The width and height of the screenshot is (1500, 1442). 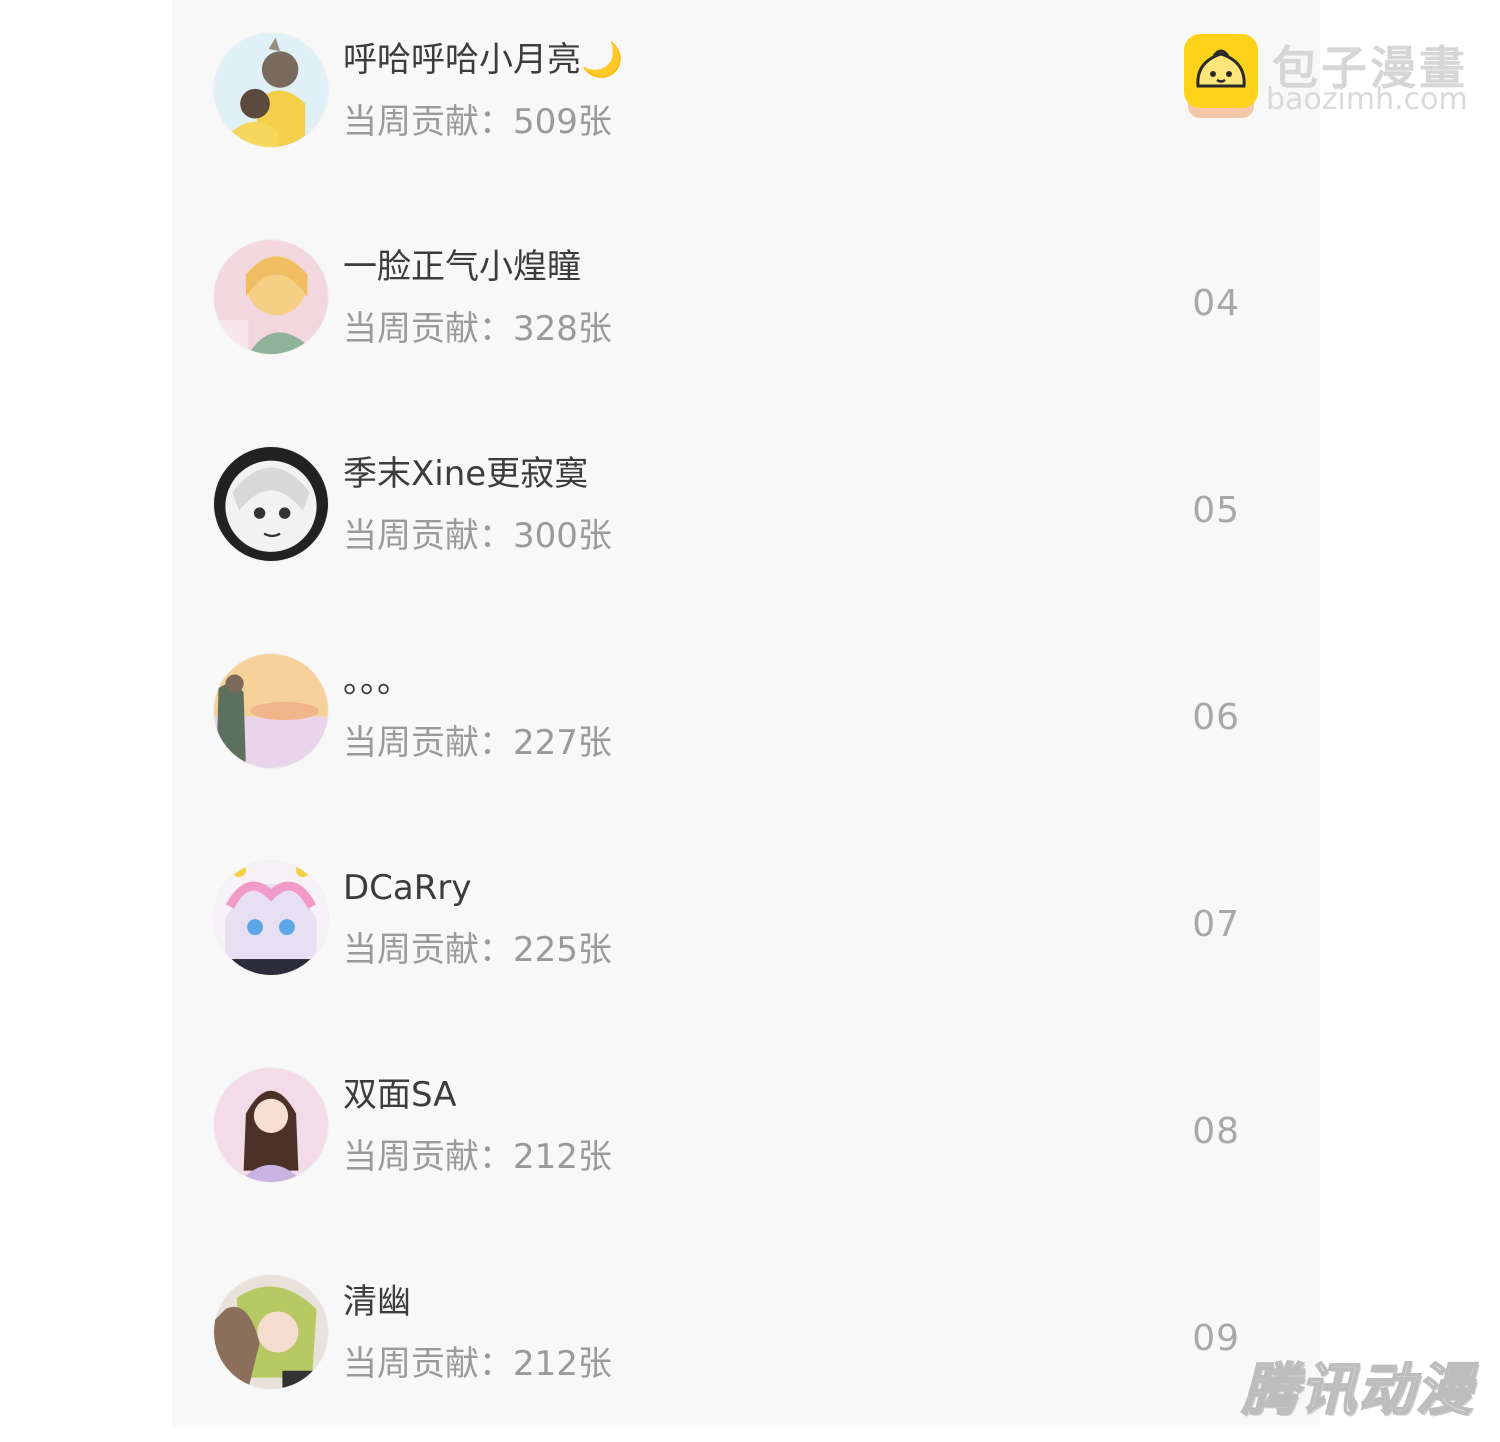 What do you see at coordinates (477, 950) in the screenshot?
I see `contribution-count: 当周贡献：225张` at bounding box center [477, 950].